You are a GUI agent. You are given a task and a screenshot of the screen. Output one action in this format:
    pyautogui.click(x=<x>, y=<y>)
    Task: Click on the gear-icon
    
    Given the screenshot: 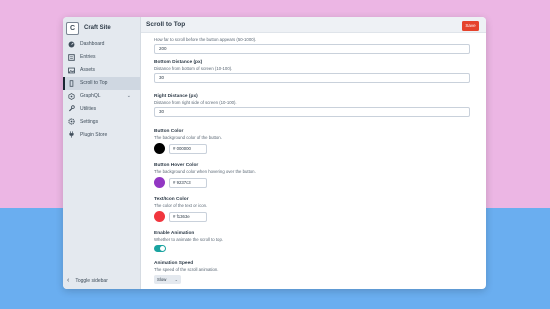 What is the action you would take?
    pyautogui.click(x=71, y=121)
    